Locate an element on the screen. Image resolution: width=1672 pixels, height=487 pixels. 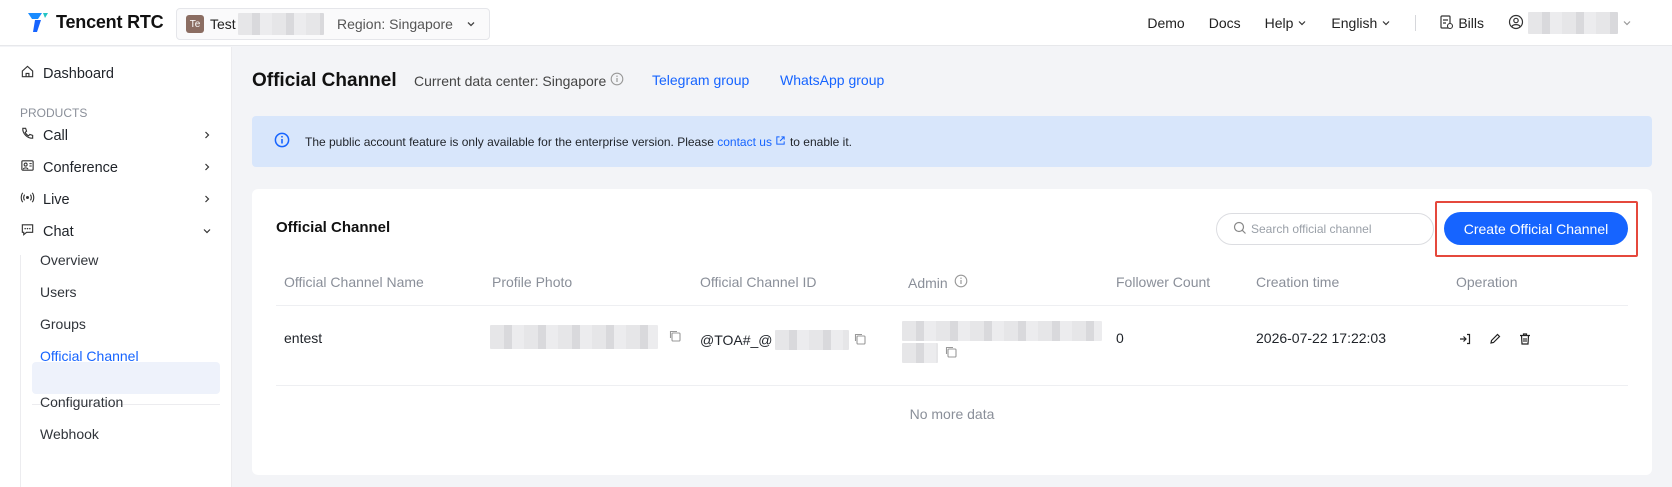
brand-name: Tencent RTC is located at coordinates (110, 21).